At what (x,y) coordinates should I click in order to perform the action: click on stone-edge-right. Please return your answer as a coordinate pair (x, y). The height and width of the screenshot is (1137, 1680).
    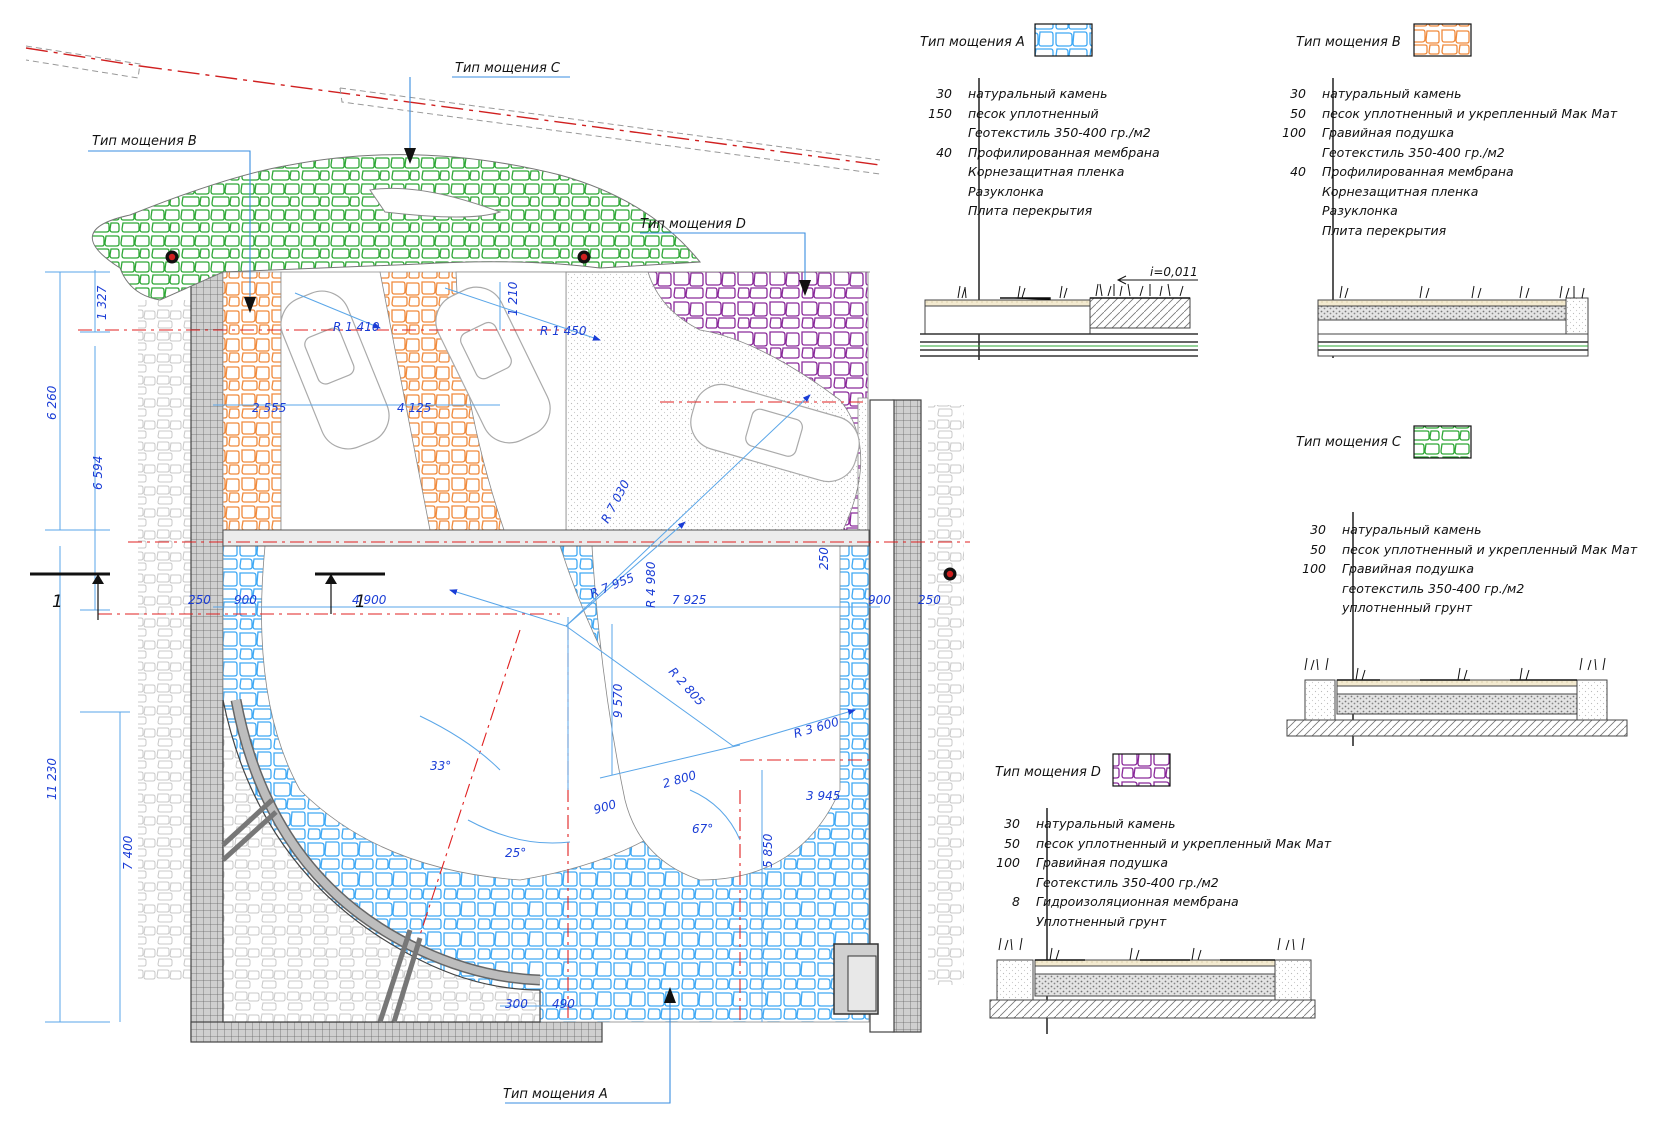
    Looking at the image, I should click on (946, 695).